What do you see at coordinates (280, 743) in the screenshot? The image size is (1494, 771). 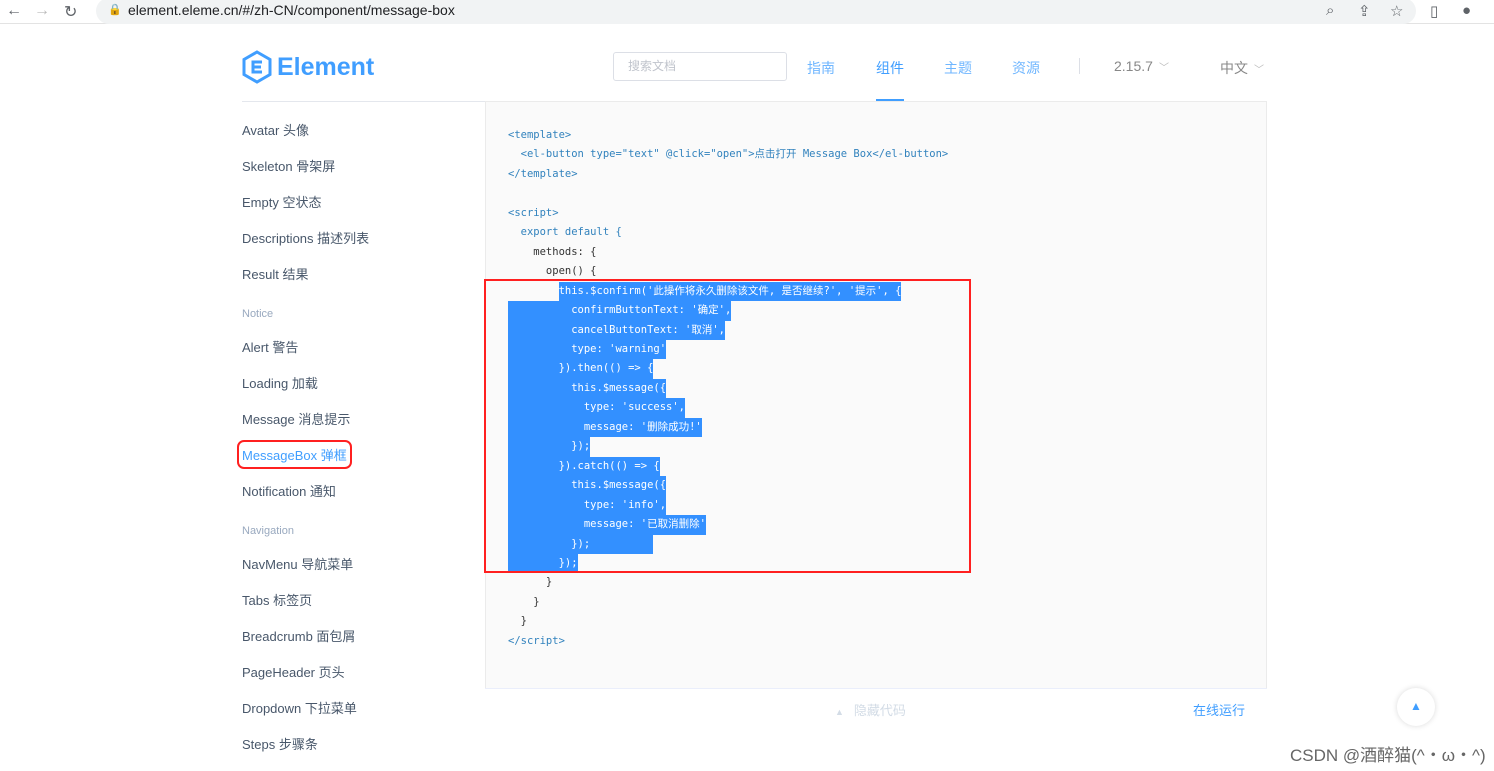 I see `sidebar-item: Steps 步骤条` at bounding box center [280, 743].